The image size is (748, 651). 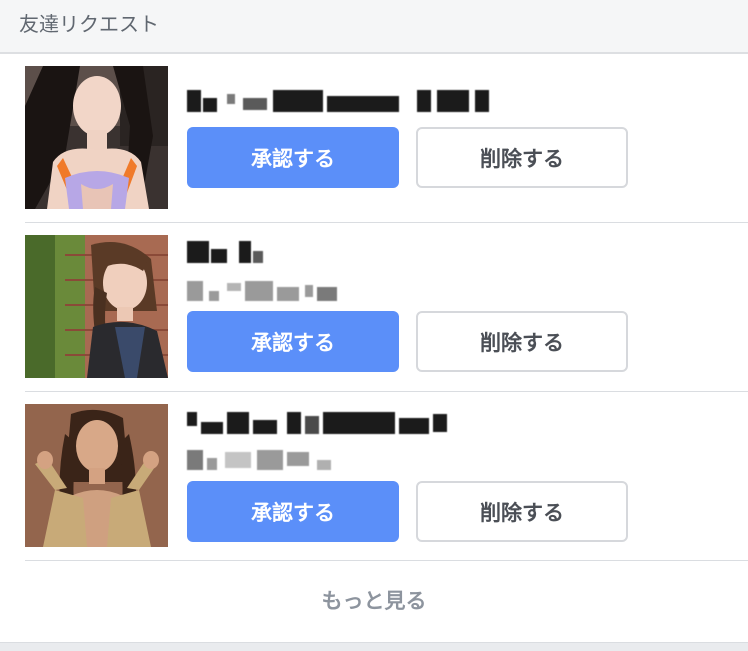 What do you see at coordinates (374, 600) in the screenshot?
I see `see-more-link: もっと見る` at bounding box center [374, 600].